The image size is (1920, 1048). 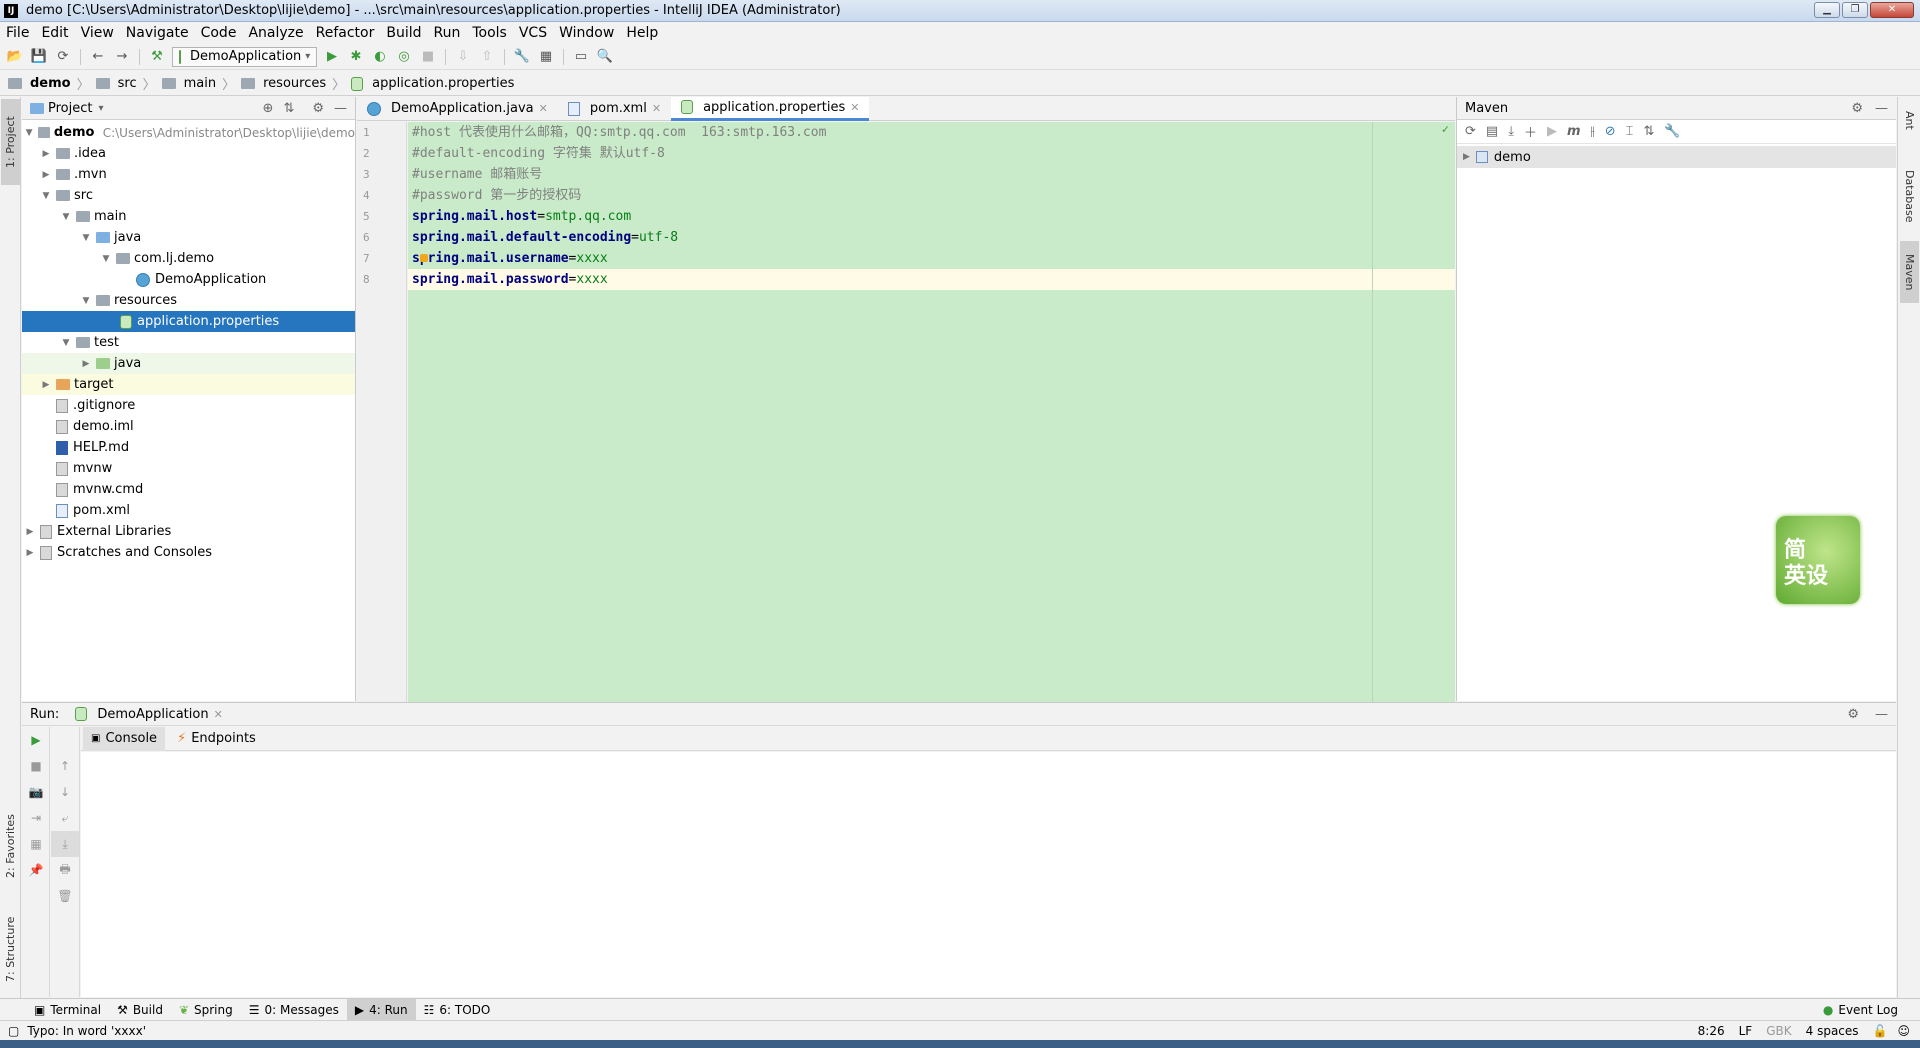 I want to click on tree-item-mvnw: mvnw, so click(x=188, y=468).